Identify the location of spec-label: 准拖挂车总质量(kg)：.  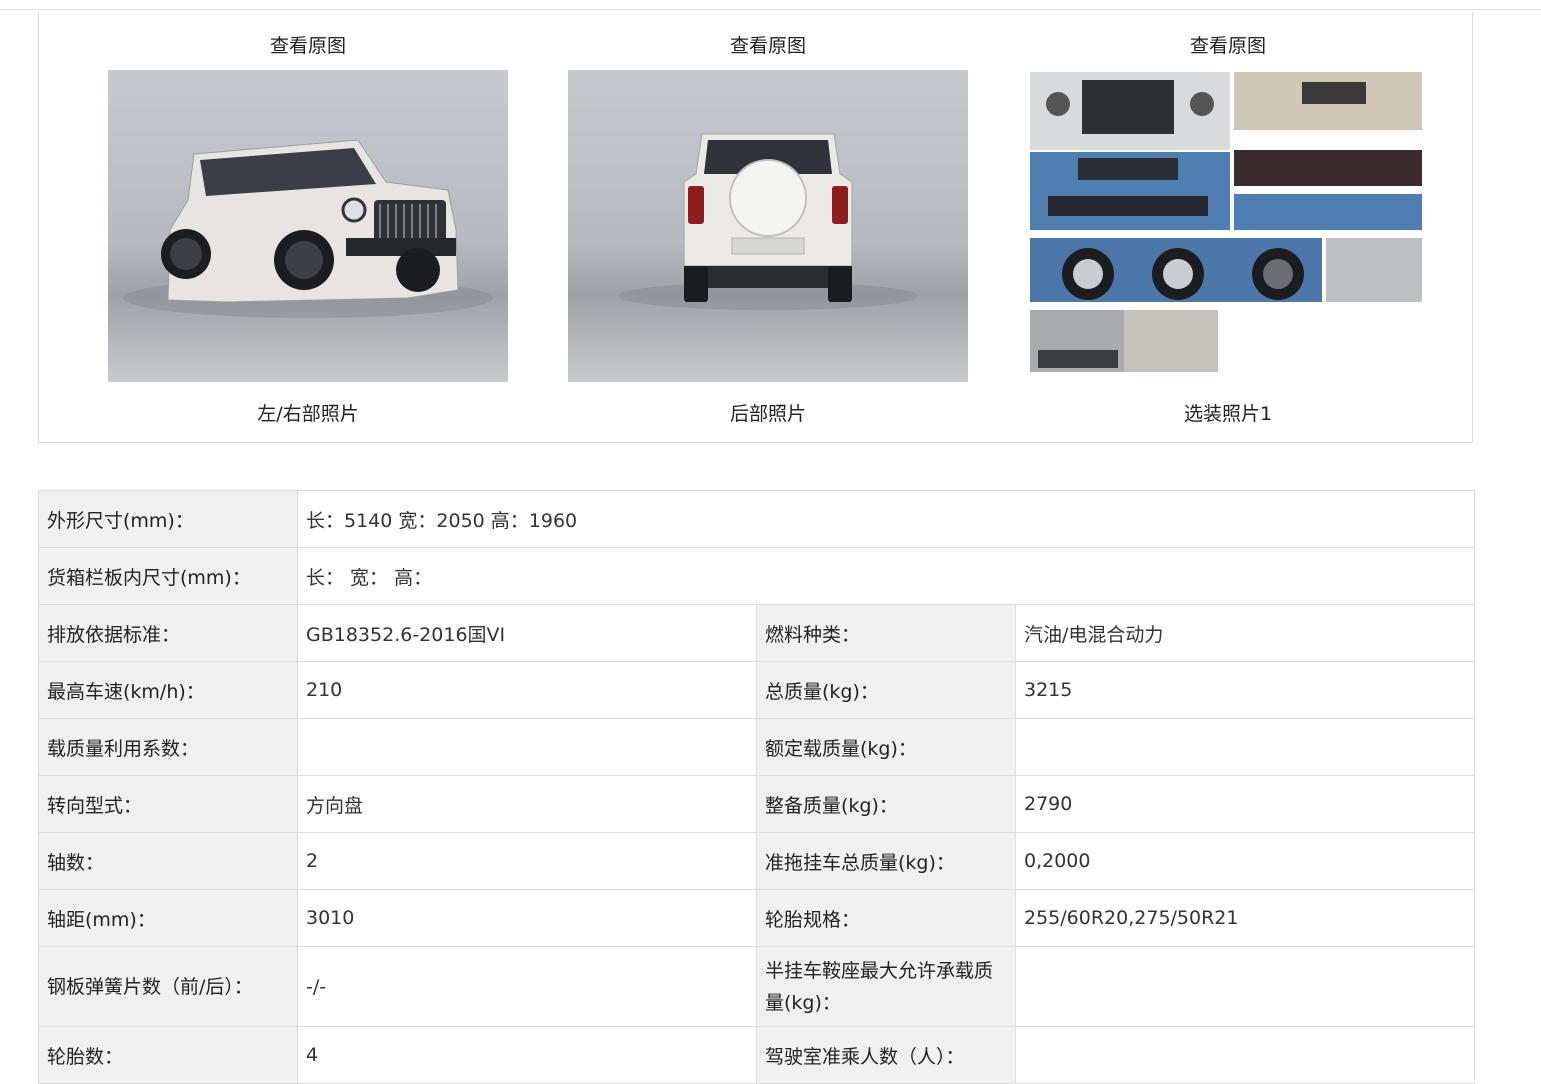
(886, 861).